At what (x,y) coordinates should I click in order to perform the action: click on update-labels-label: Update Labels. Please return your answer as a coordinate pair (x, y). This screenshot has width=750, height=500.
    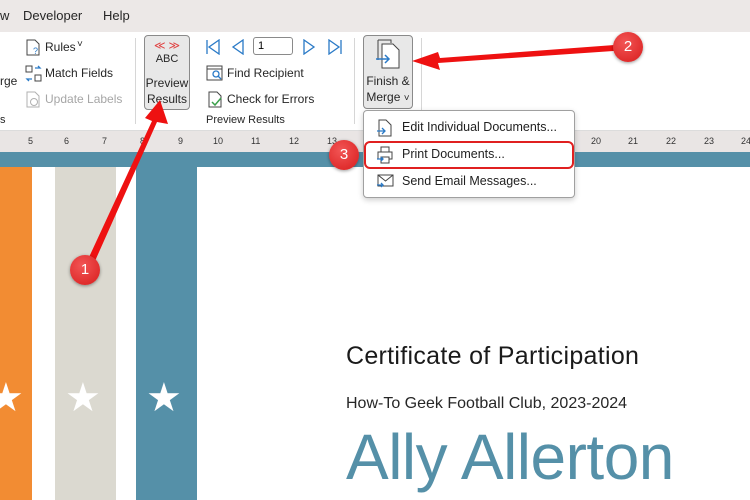
    Looking at the image, I should click on (84, 99).